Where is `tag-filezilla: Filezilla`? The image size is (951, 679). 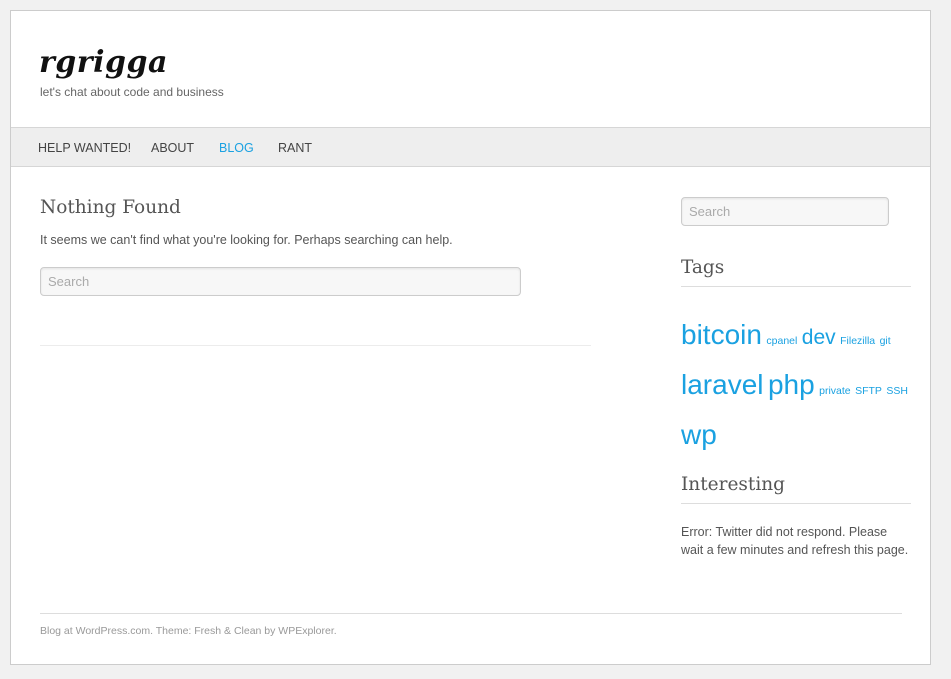 tag-filezilla: Filezilla is located at coordinates (857, 341).